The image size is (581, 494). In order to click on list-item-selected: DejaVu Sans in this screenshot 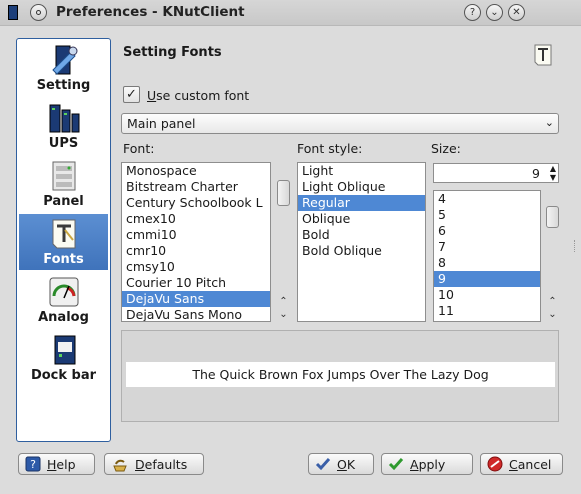, I will do `click(196, 299)`.